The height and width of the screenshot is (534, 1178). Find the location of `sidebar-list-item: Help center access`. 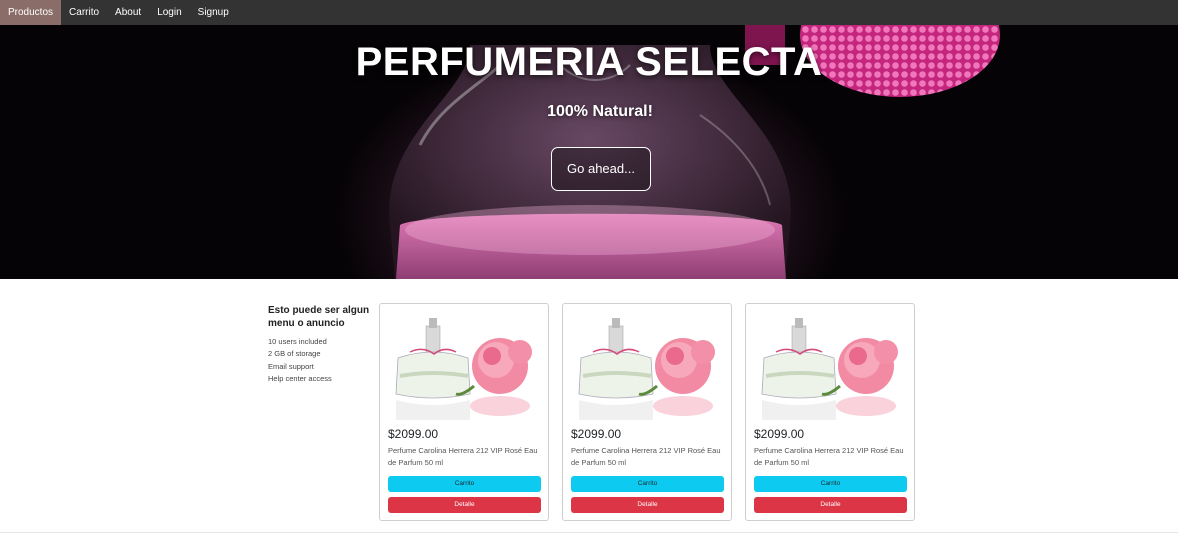

sidebar-list-item: Help center access is located at coordinates (300, 378).